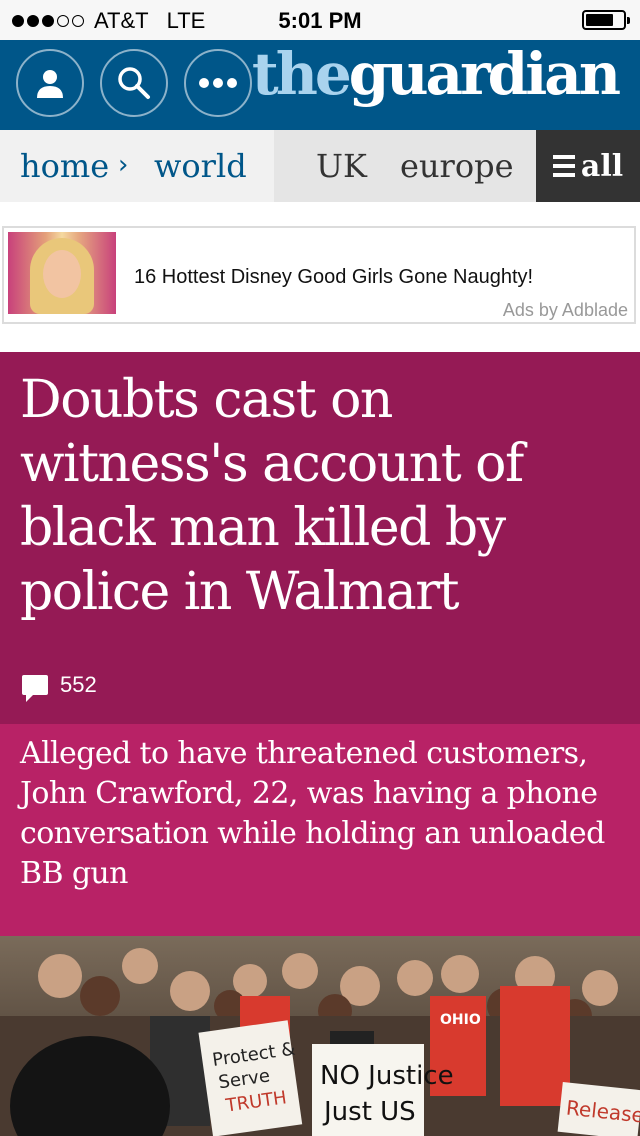 This screenshot has width=640, height=1136. What do you see at coordinates (62, 273) in the screenshot?
I see `ad-thumbnail` at bounding box center [62, 273].